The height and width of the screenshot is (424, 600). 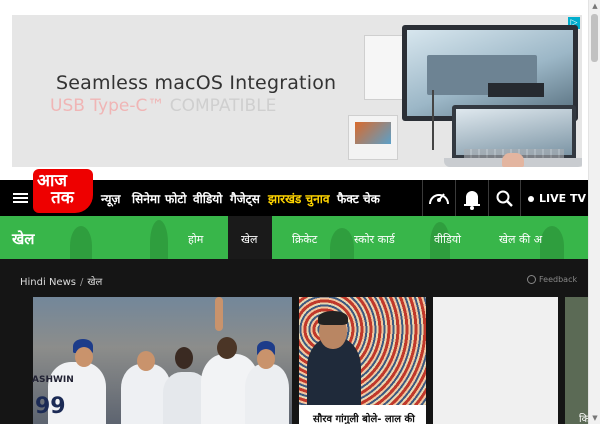 I want to click on news-card-placeholder, so click(x=495, y=360).